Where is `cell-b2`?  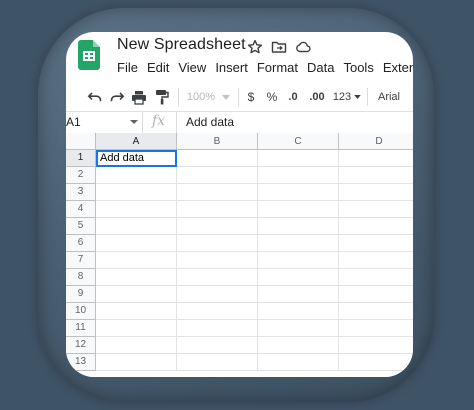 cell-b2 is located at coordinates (217, 175).